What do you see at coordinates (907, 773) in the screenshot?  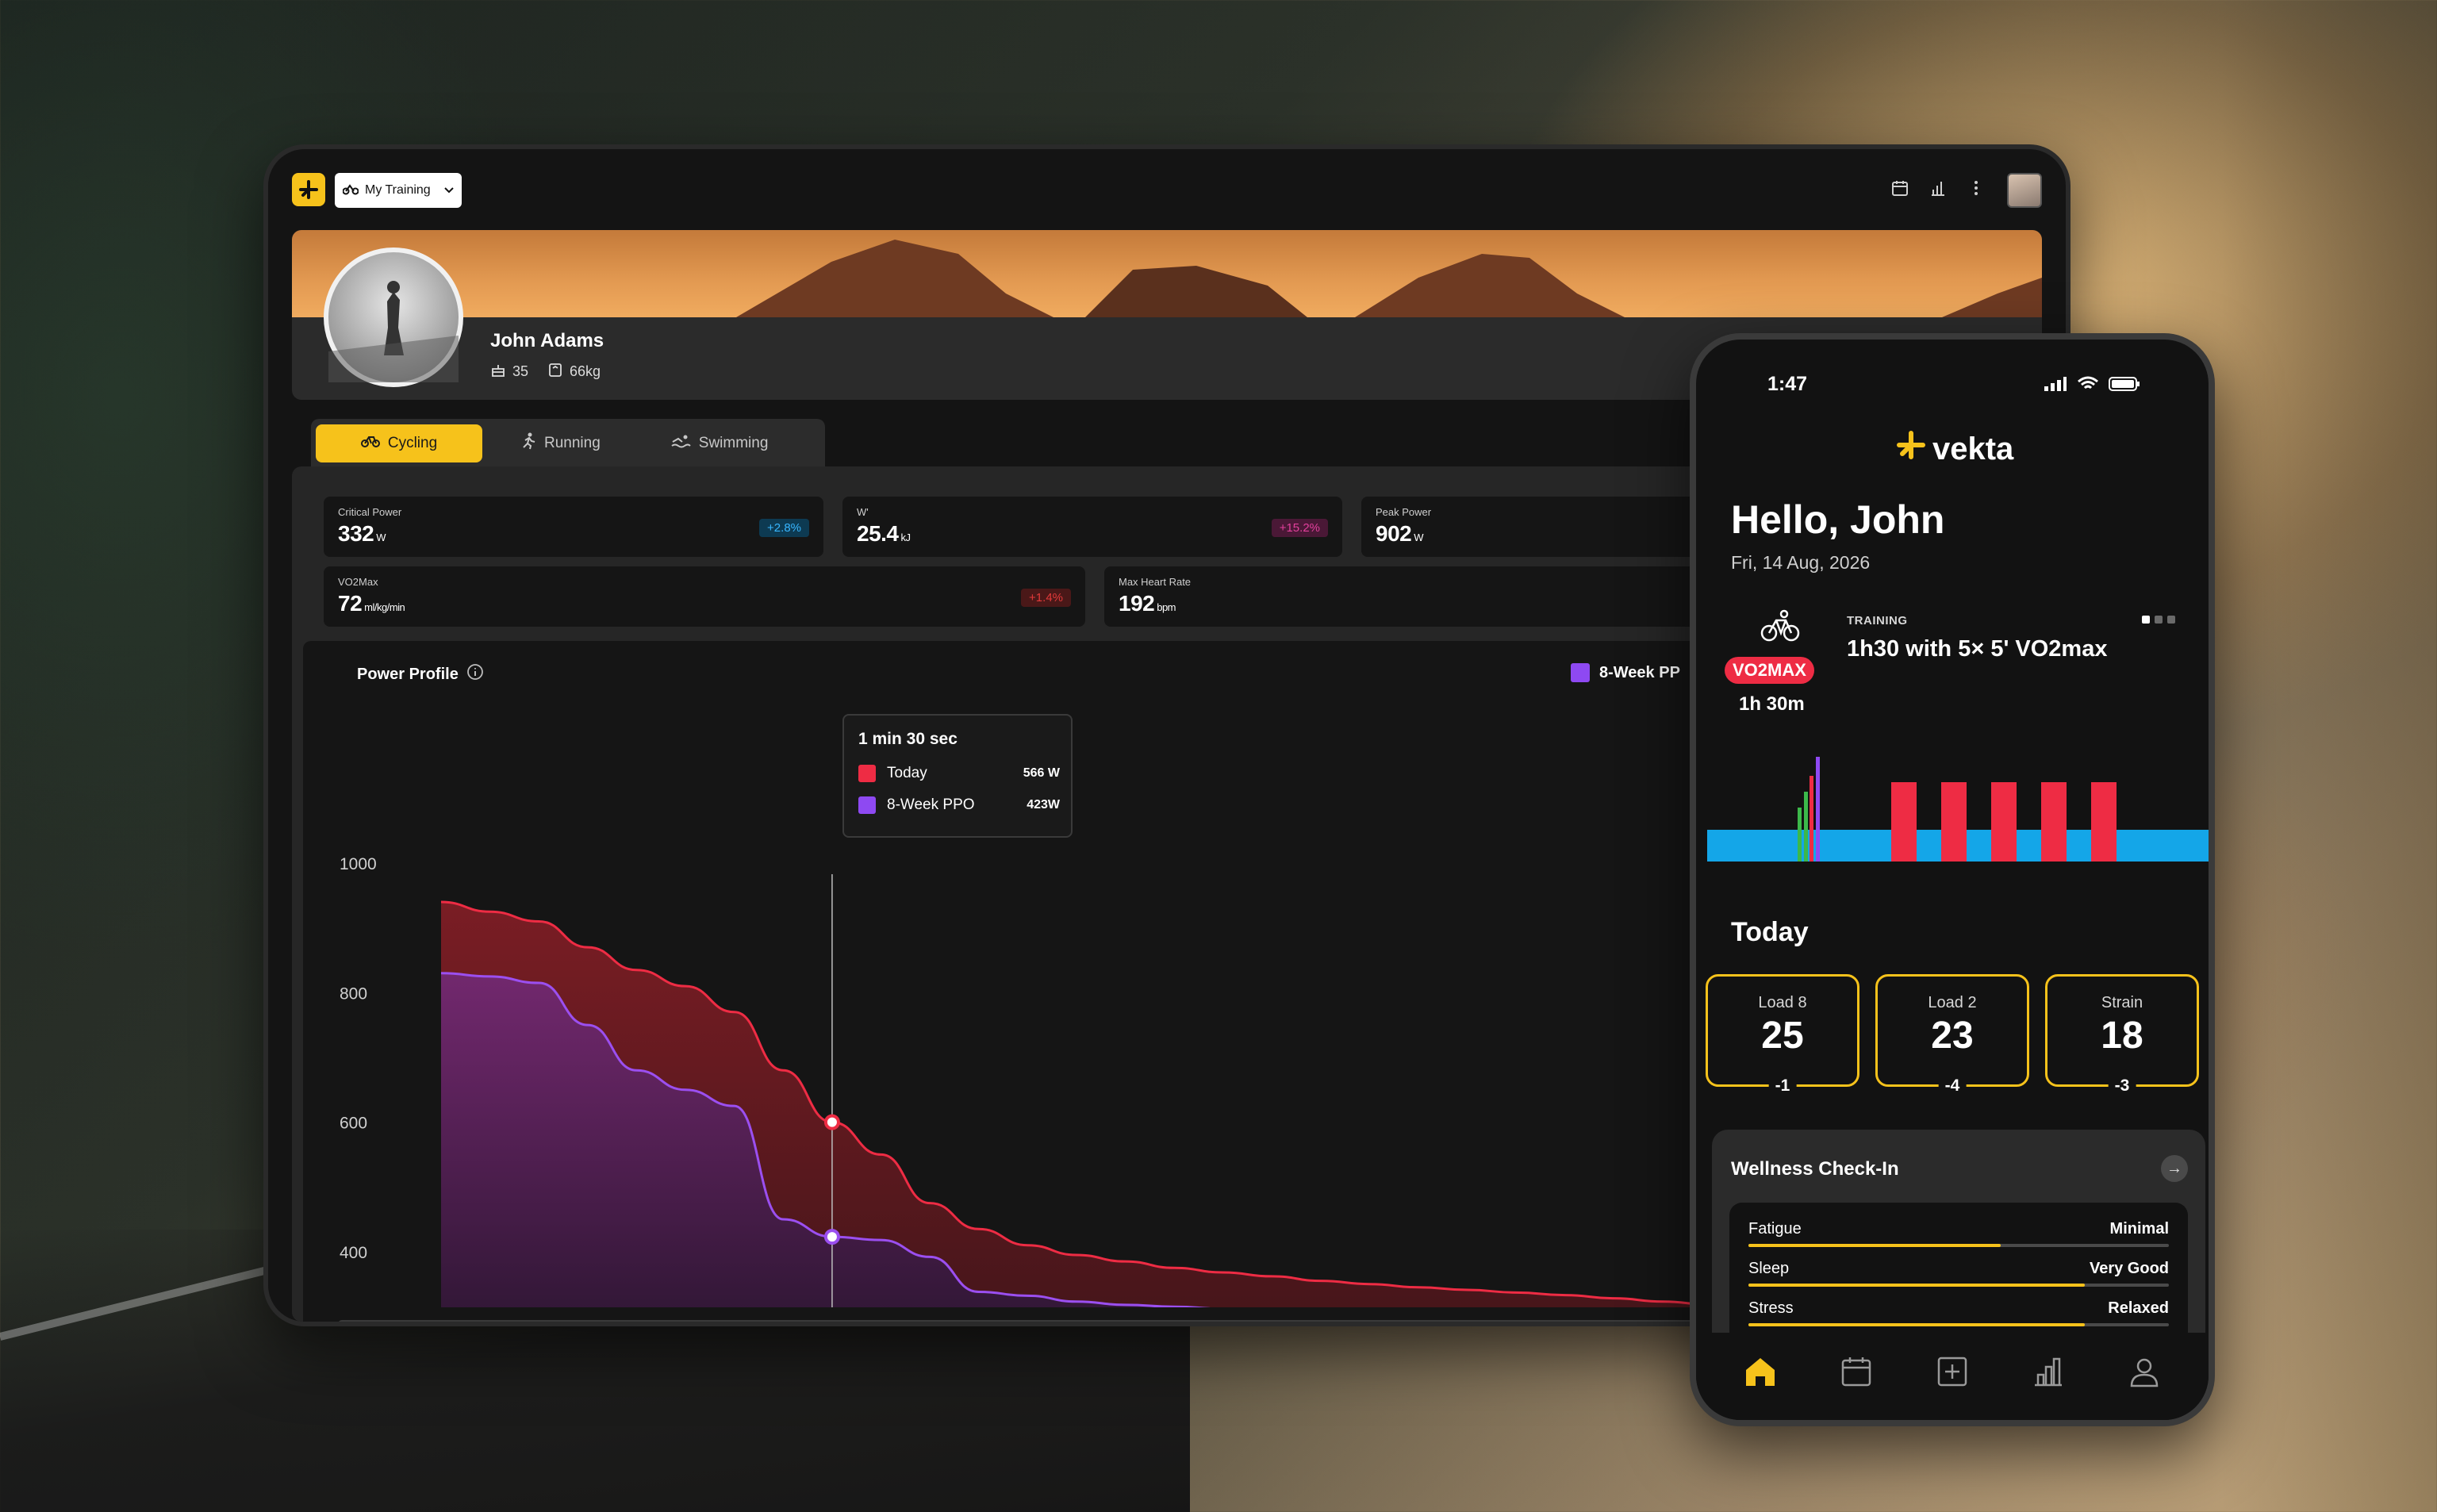 I see `tooltip-label: Today` at bounding box center [907, 773].